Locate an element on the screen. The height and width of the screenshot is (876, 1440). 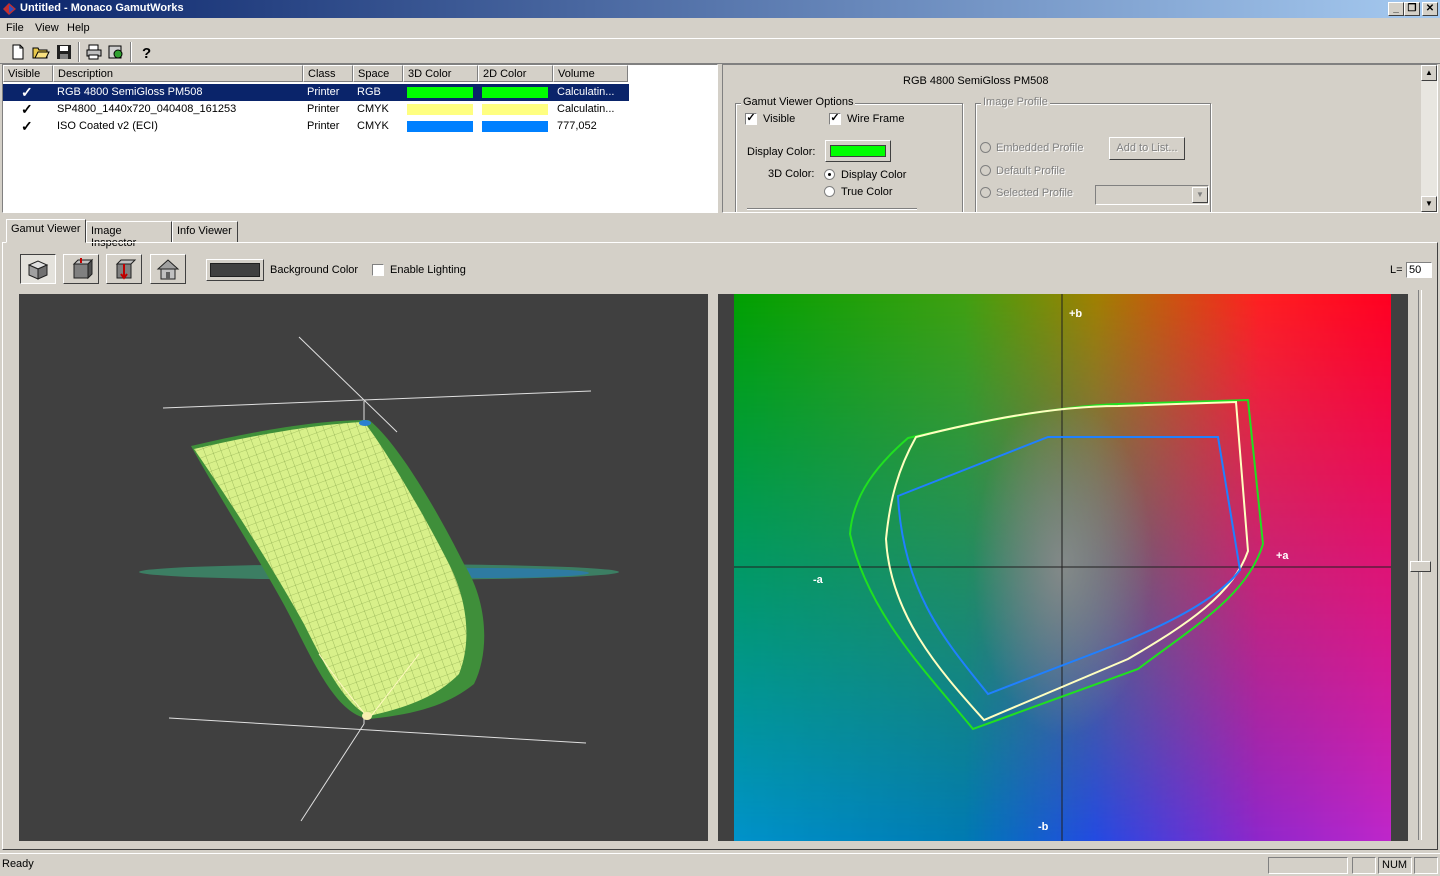
true-color-radio is located at coordinates (829, 191).